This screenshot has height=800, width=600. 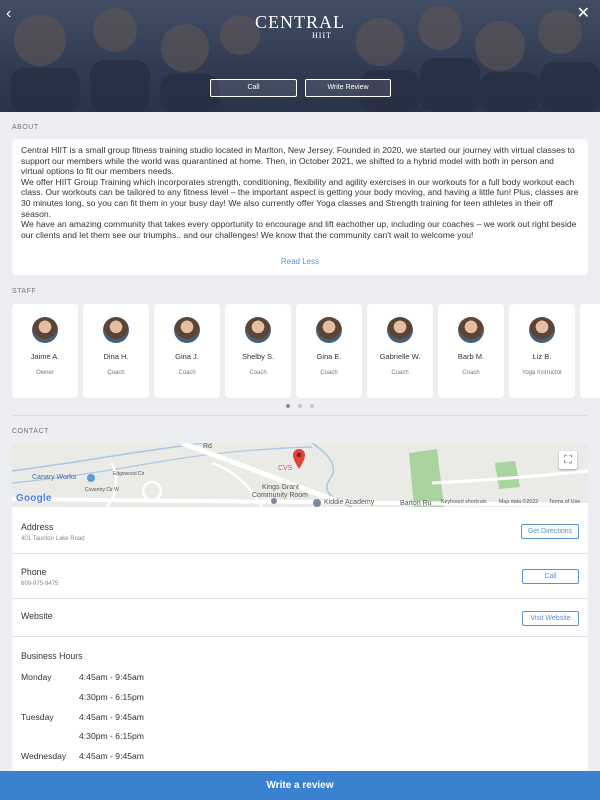 I want to click on staff-role: Owner, so click(x=45, y=373).